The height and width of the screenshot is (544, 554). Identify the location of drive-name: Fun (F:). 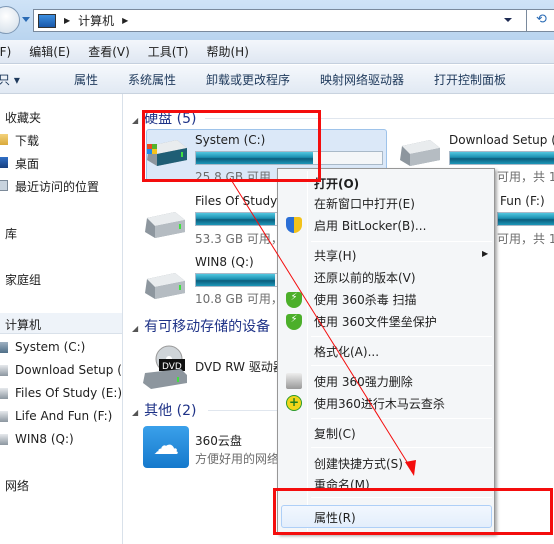
(522, 201).